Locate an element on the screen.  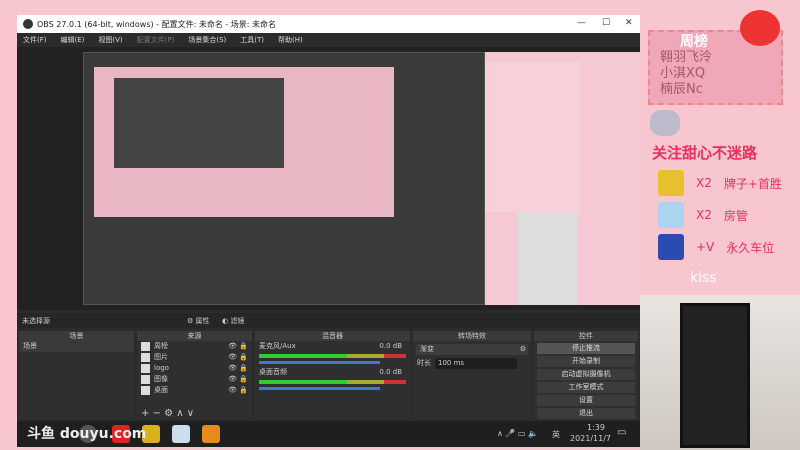
mirror is located at coordinates (715, 375).